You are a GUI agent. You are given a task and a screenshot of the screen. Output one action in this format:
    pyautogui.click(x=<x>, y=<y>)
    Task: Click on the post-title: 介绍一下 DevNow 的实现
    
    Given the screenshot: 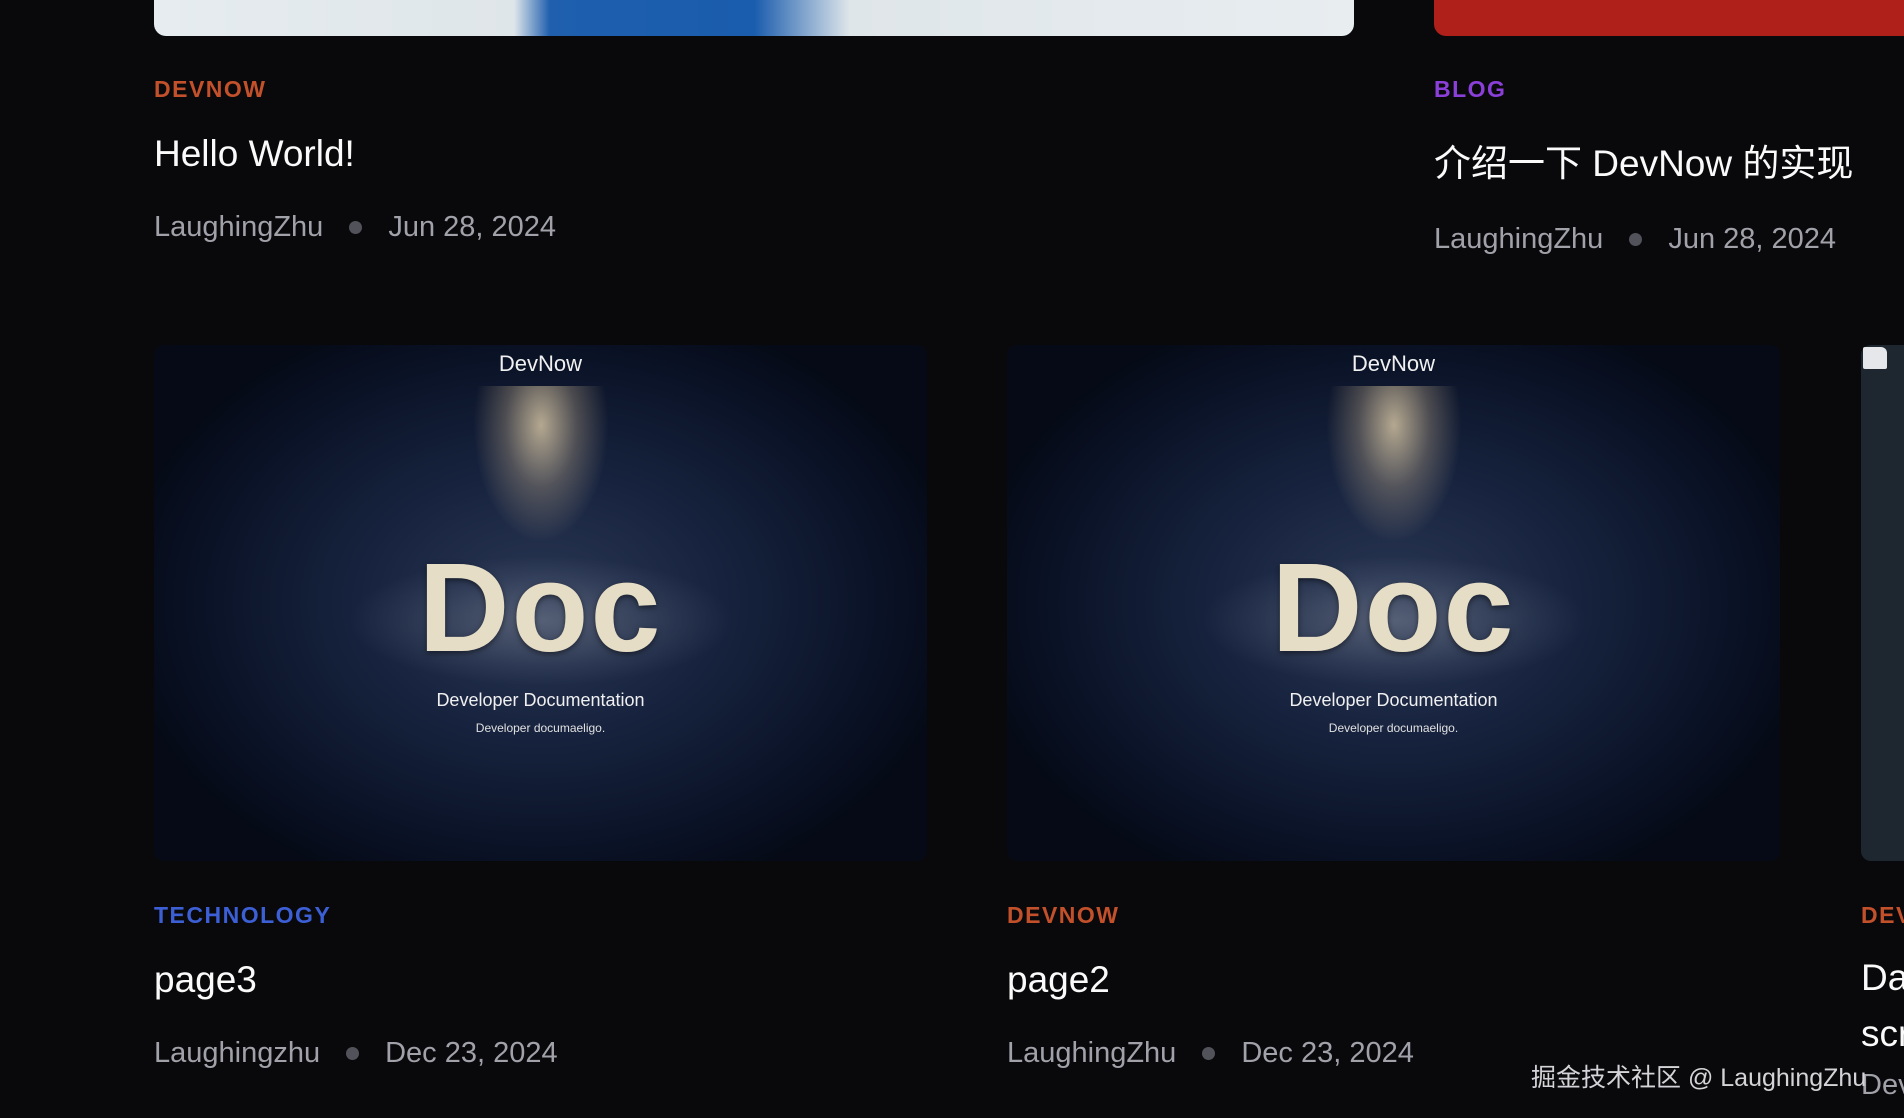 What is the action you would take?
    pyautogui.click(x=1643, y=160)
    